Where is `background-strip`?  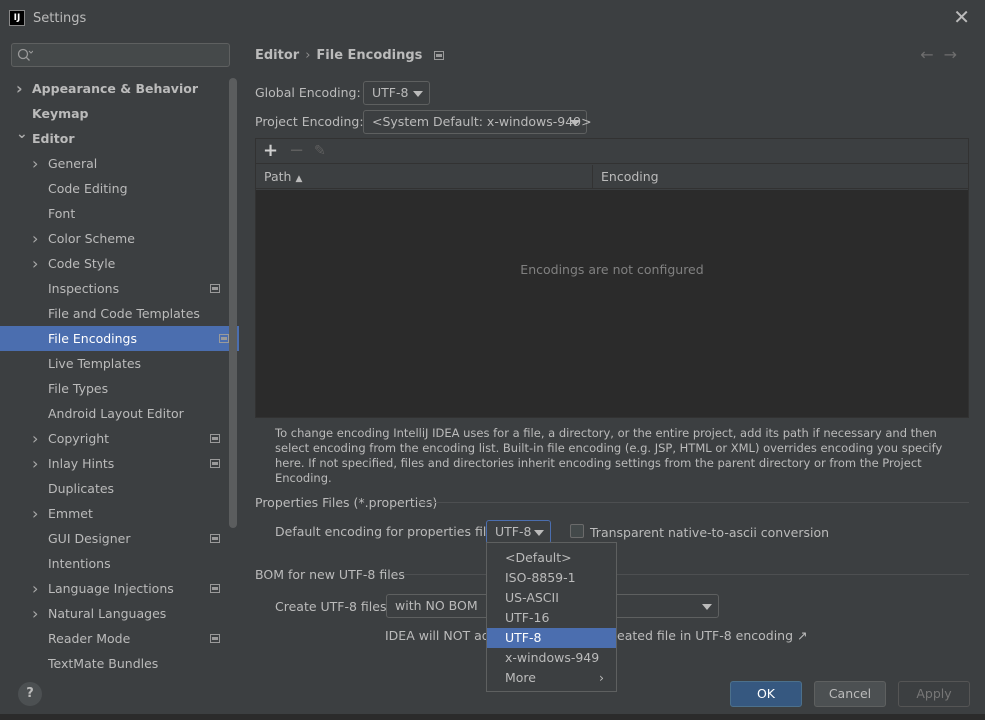 background-strip is located at coordinates (492, 717).